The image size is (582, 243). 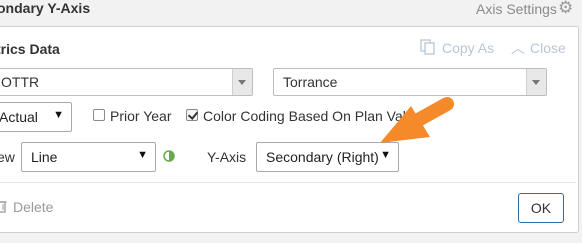 I want to click on prior-year-checkbox, so click(x=99, y=115).